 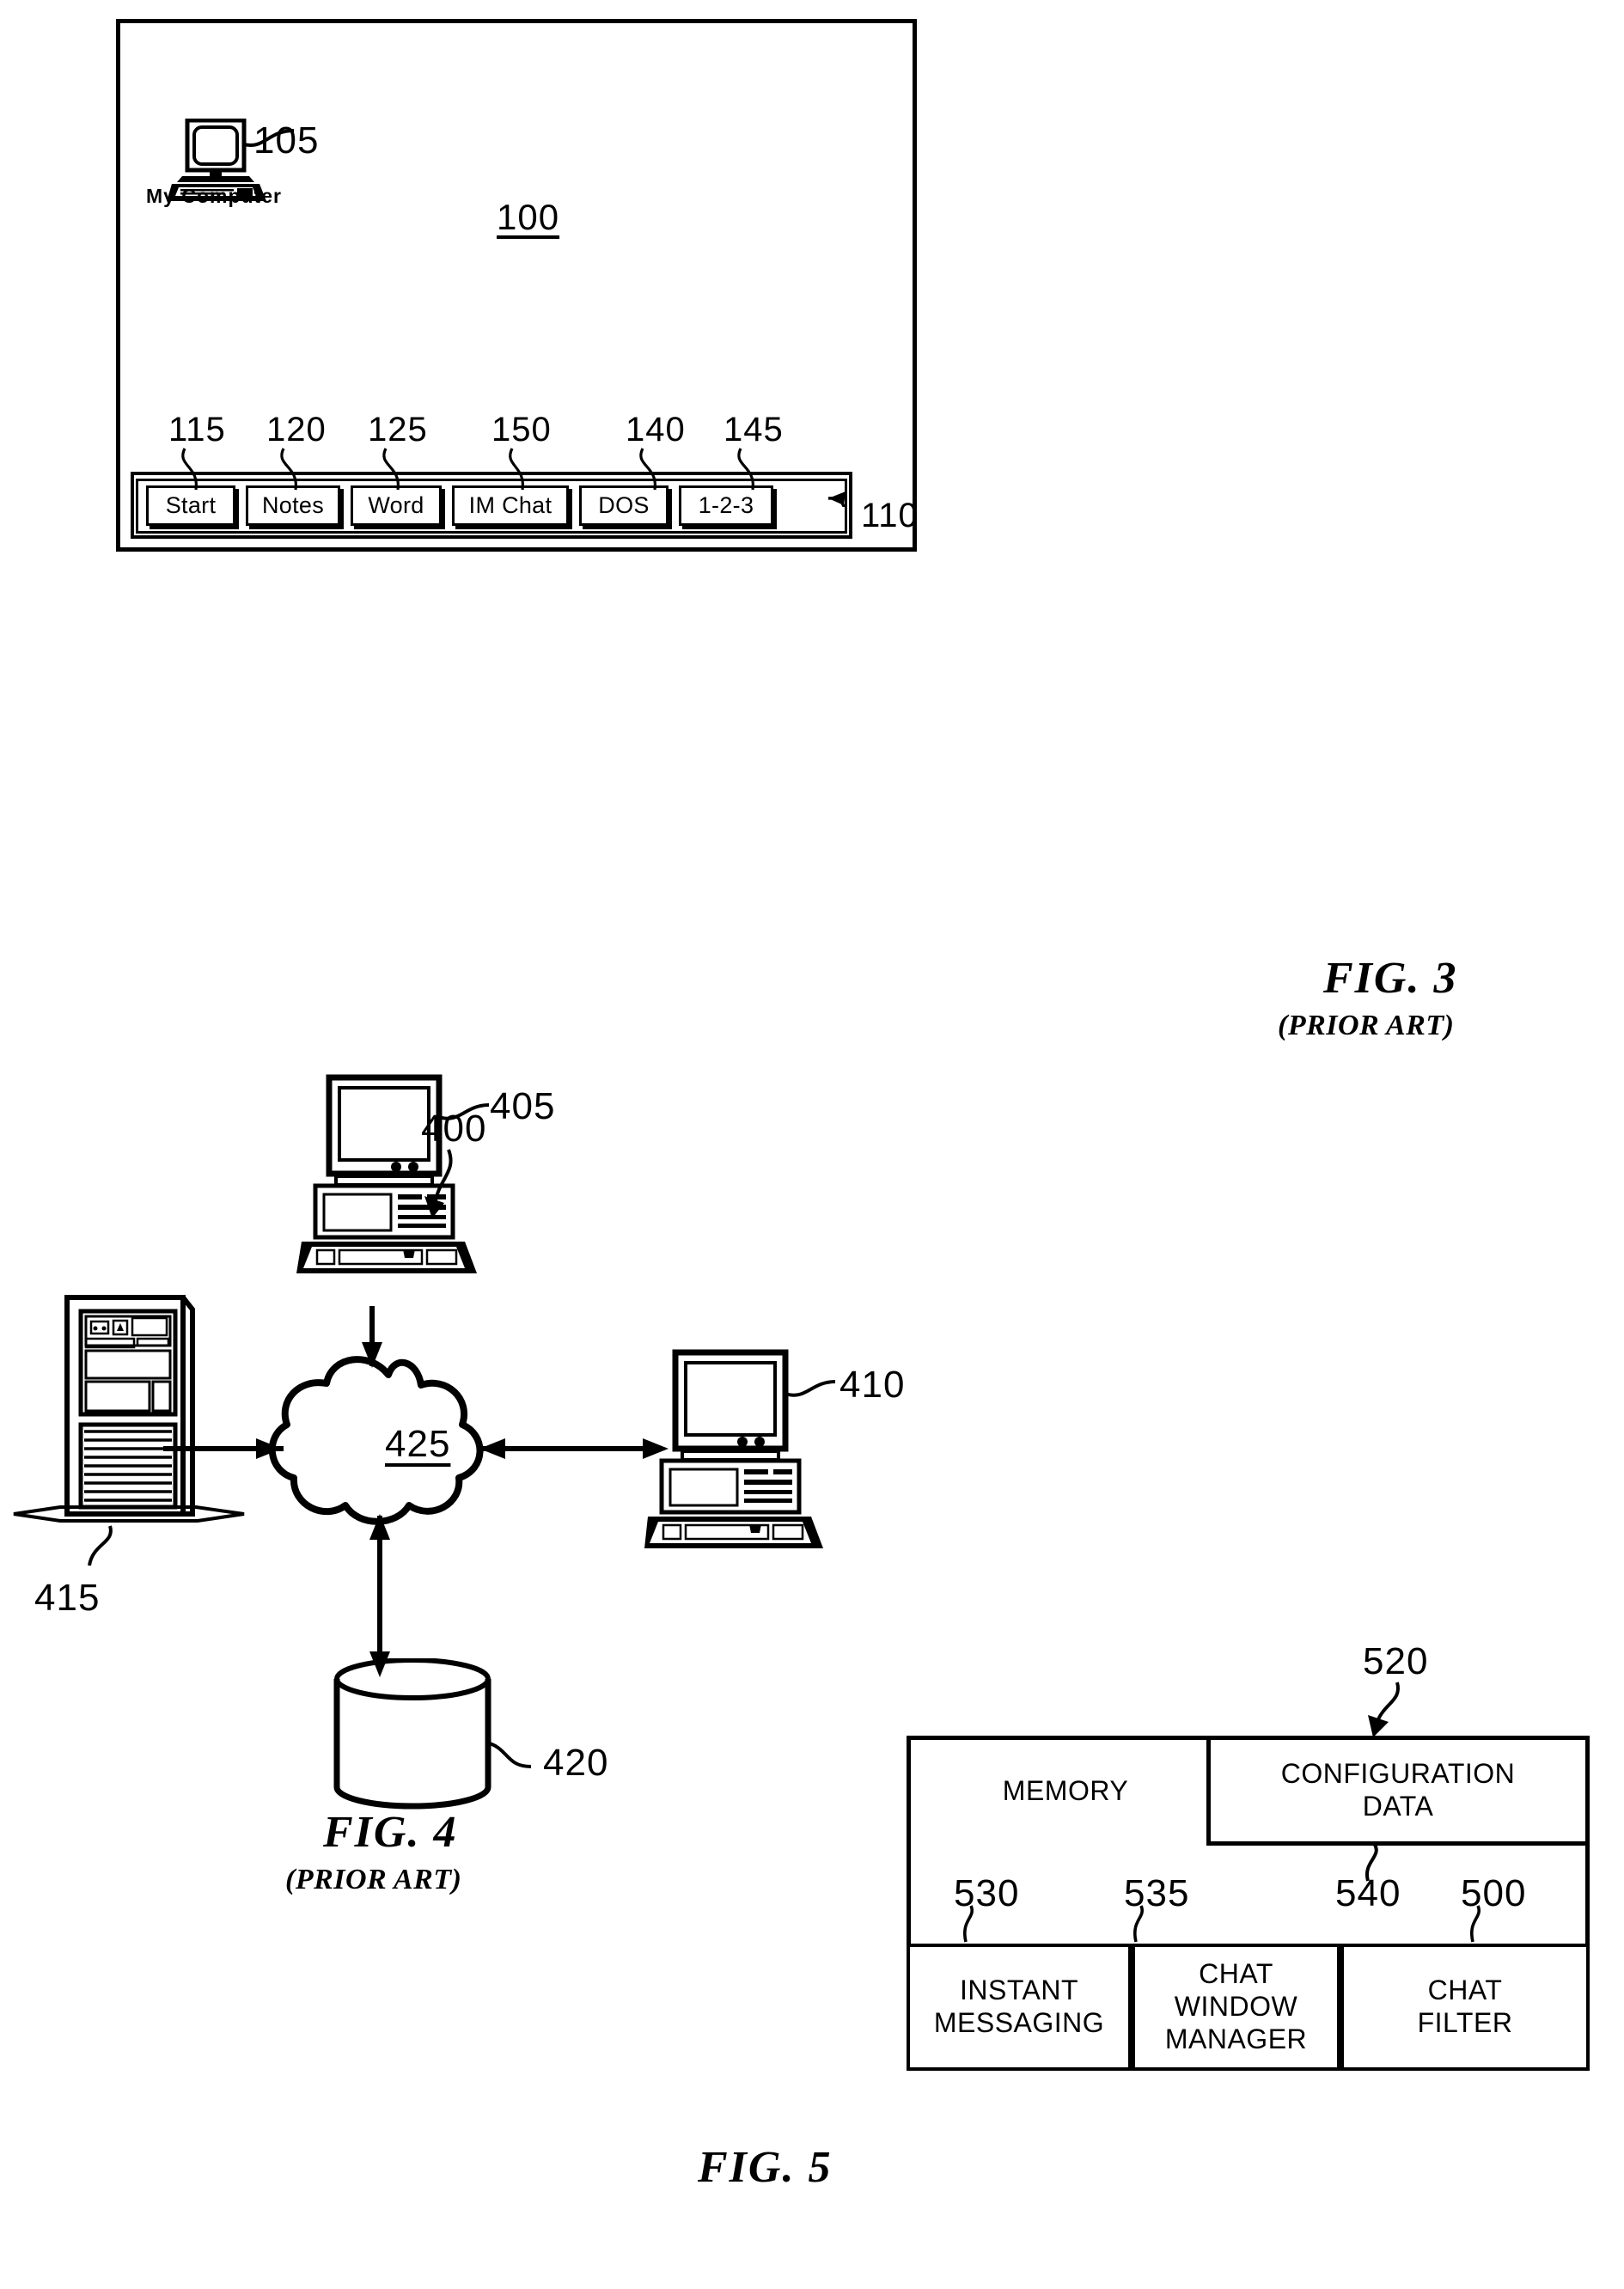 I want to click on ref-520: 520, so click(x=1396, y=1661).